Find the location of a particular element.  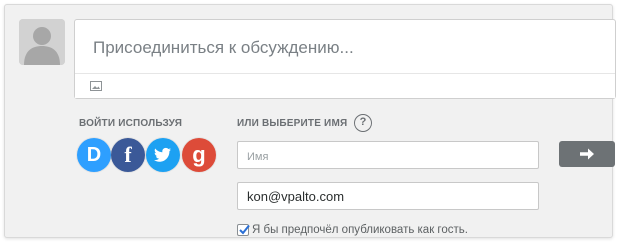

avatar is located at coordinates (42, 42).